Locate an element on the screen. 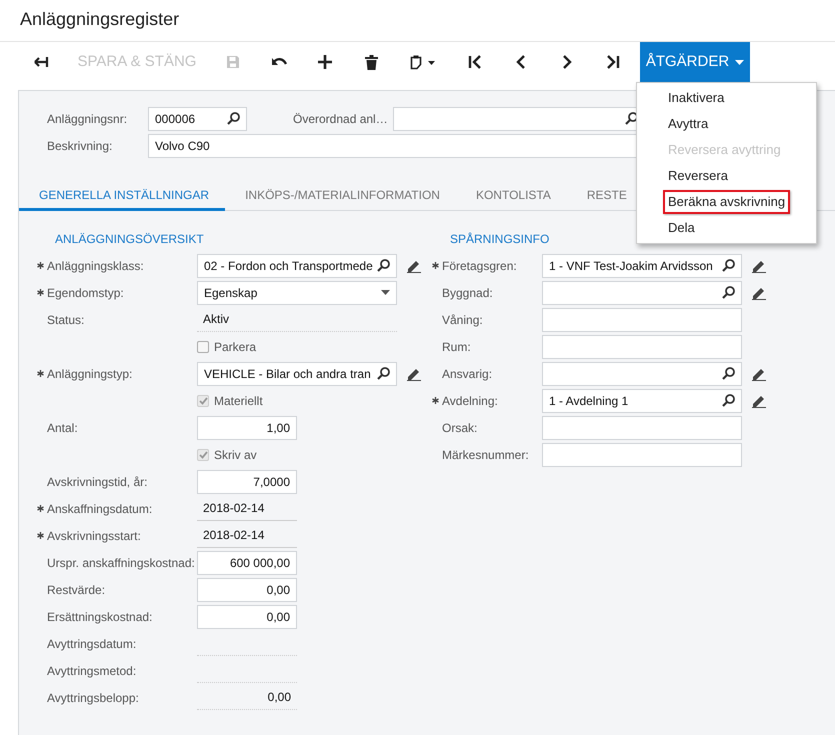  input-field: 600 000,00 is located at coordinates (247, 562).